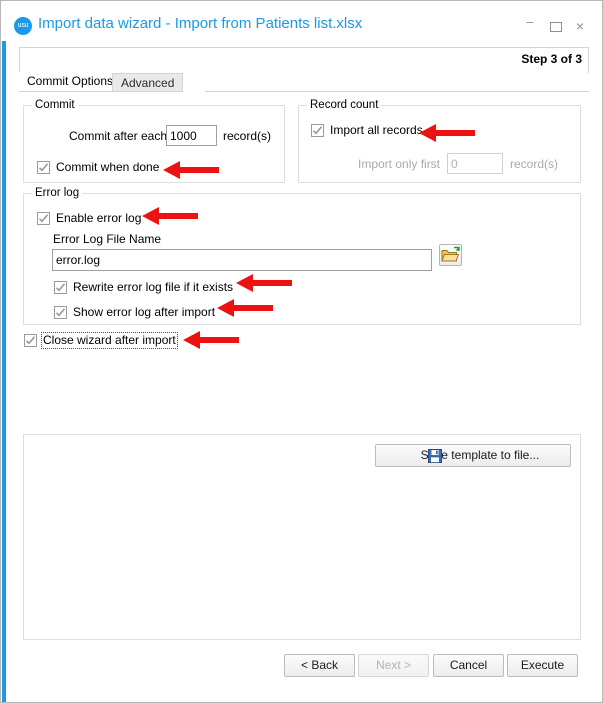 The image size is (603, 703). Describe the element at coordinates (475, 163) in the screenshot. I see `import-only-first-input` at that location.